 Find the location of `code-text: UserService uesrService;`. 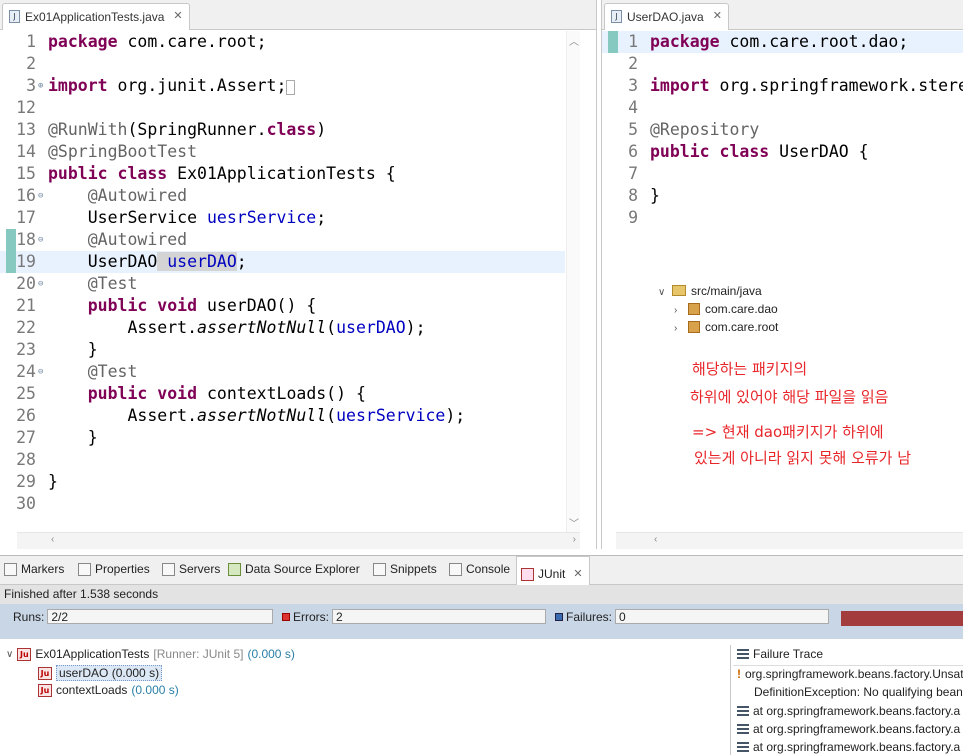

code-text: UserService uesrService; is located at coordinates (187, 217).